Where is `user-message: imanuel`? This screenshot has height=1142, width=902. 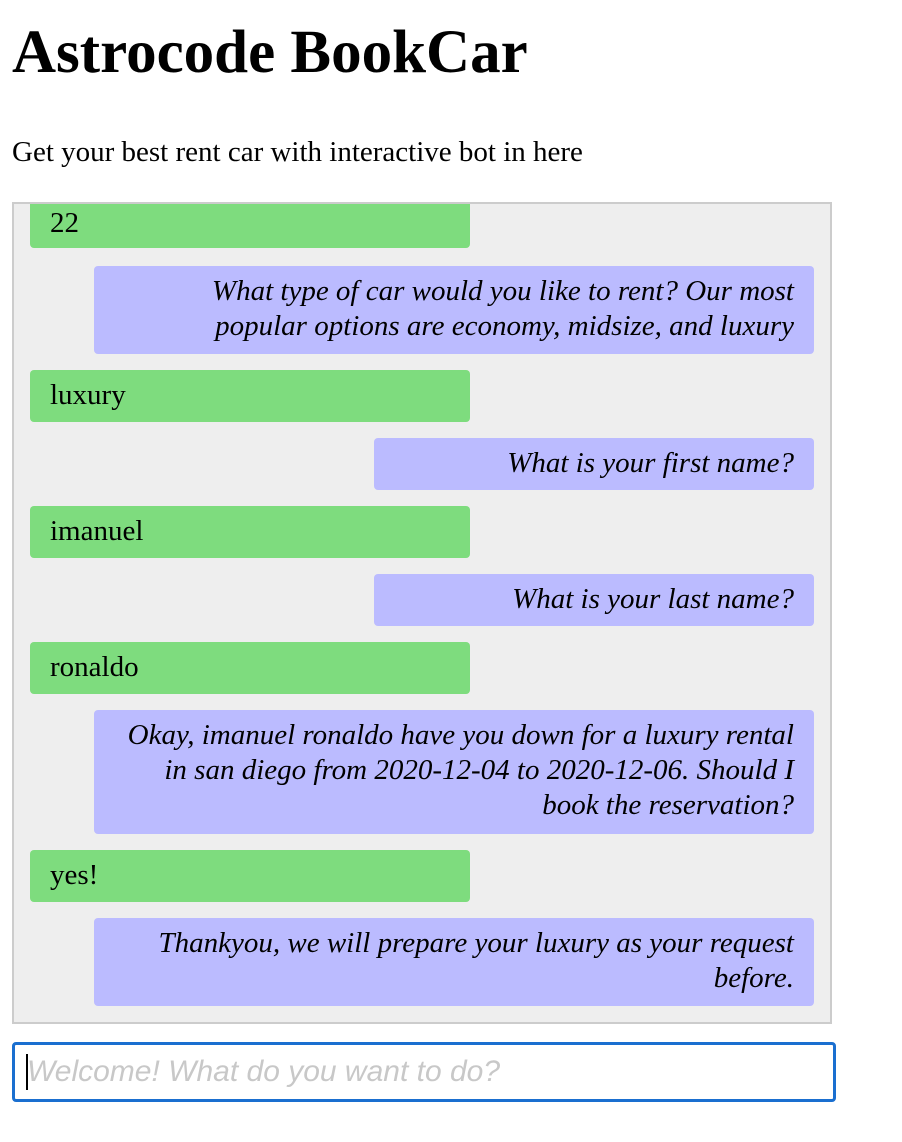 user-message: imanuel is located at coordinates (250, 532).